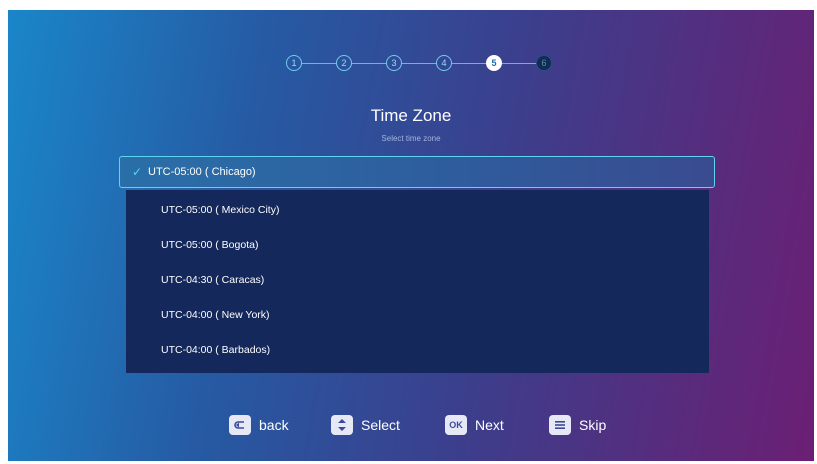 The image size is (817, 464). I want to click on ok-key-icon: OK, so click(456, 425).